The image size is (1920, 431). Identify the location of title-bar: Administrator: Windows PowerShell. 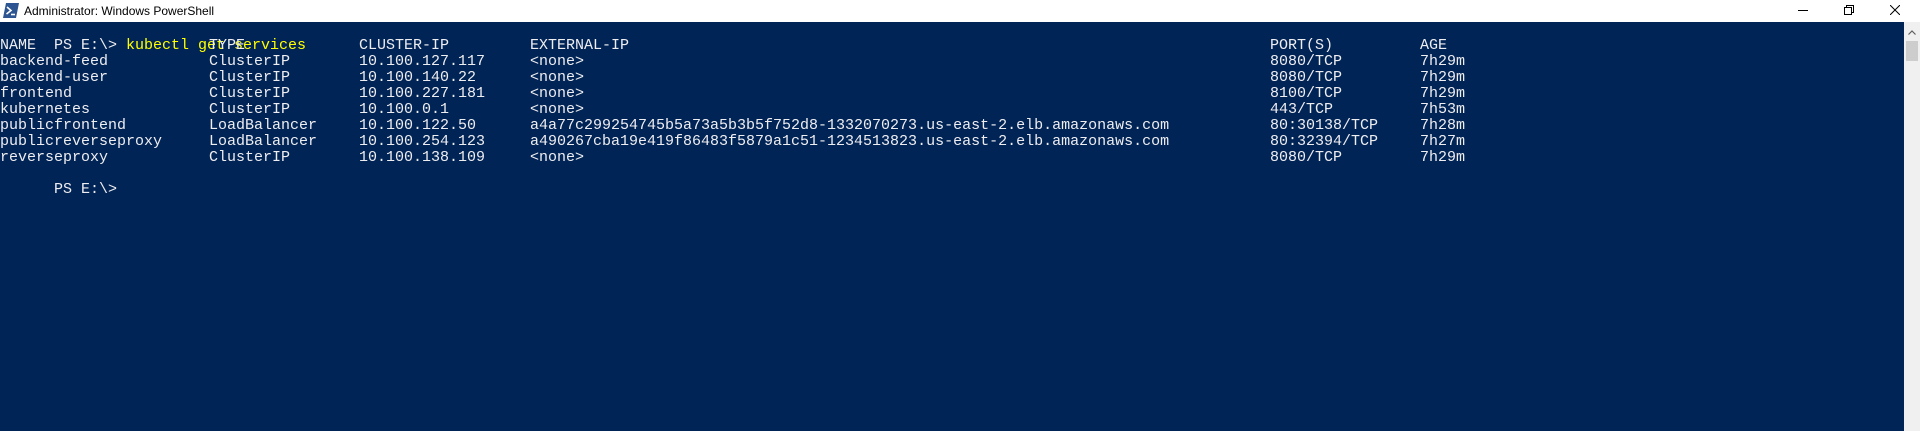
(960, 11).